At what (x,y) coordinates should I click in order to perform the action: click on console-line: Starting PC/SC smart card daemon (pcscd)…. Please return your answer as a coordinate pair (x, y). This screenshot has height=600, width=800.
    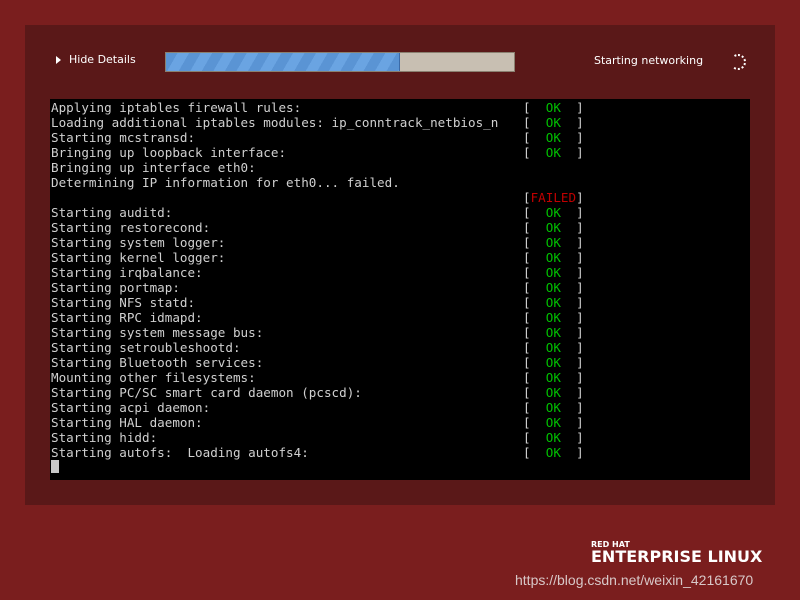
    Looking at the image, I should click on (206, 392).